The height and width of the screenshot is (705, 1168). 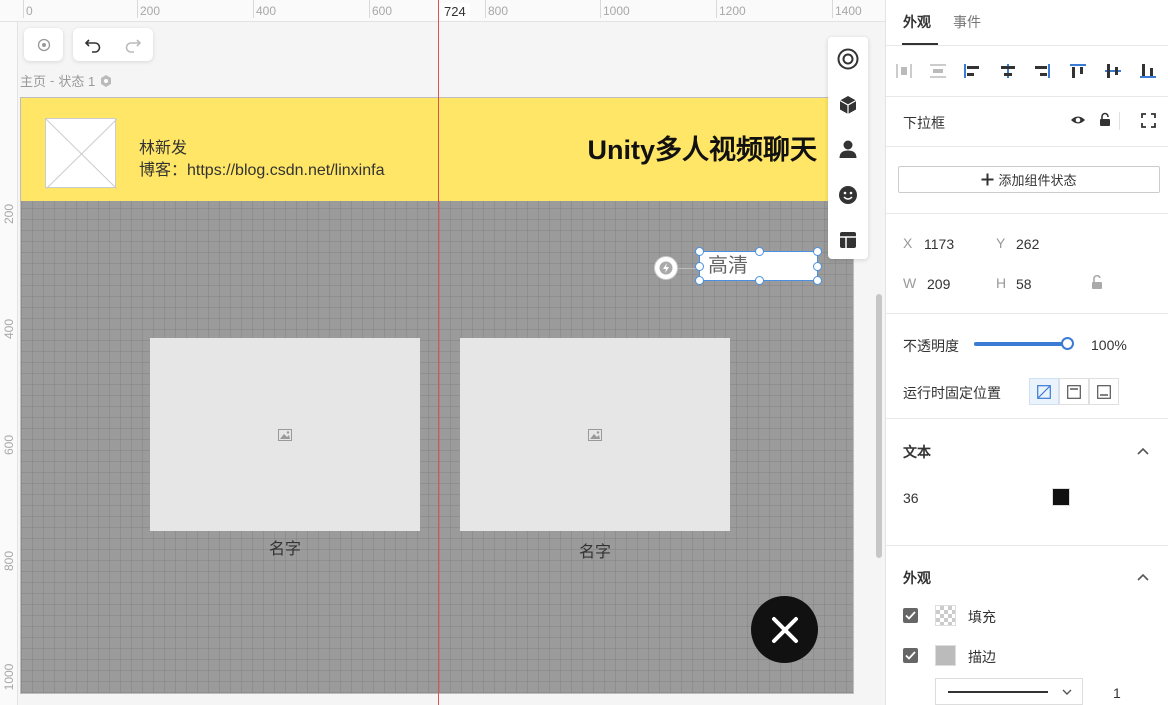 I want to click on breadcrumb: 主页 - 状态 1, so click(x=66, y=80).